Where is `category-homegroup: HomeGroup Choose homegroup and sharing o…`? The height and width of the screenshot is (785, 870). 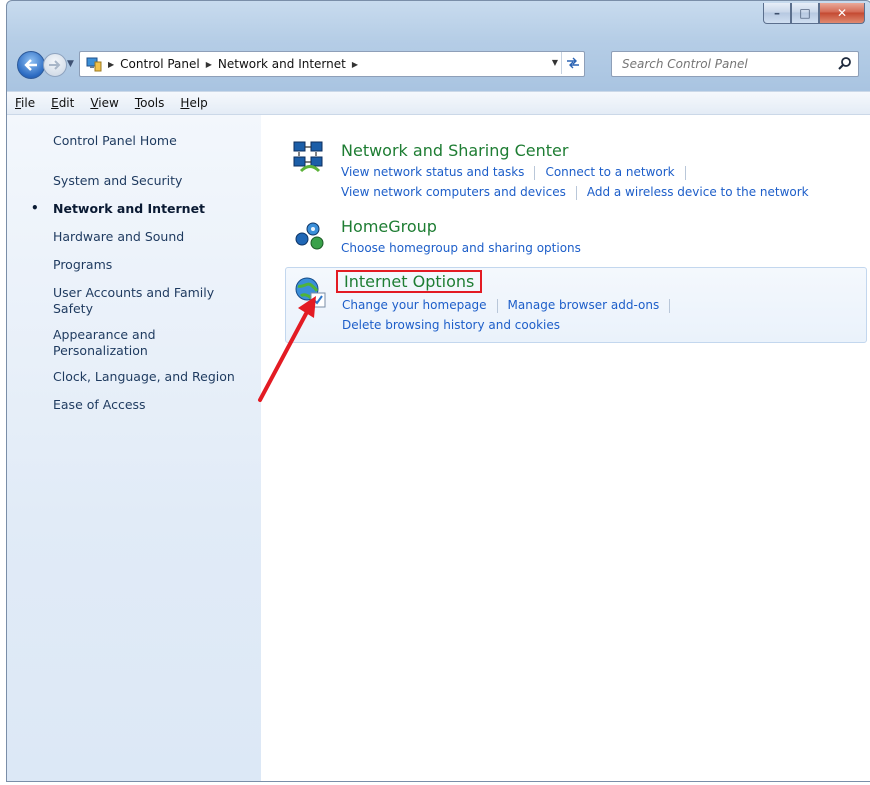
category-homegroup: HomeGroup Choose homegroup and sharing o… is located at coordinates (575, 236).